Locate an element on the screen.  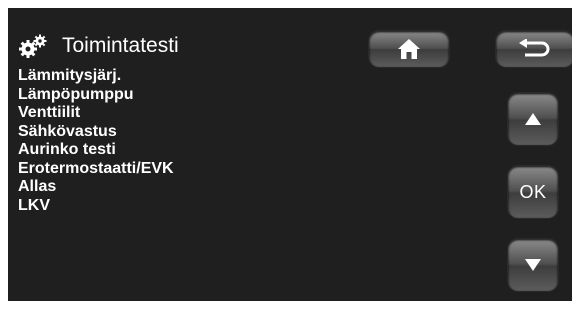
scroll-down-button is located at coordinates (533, 265).